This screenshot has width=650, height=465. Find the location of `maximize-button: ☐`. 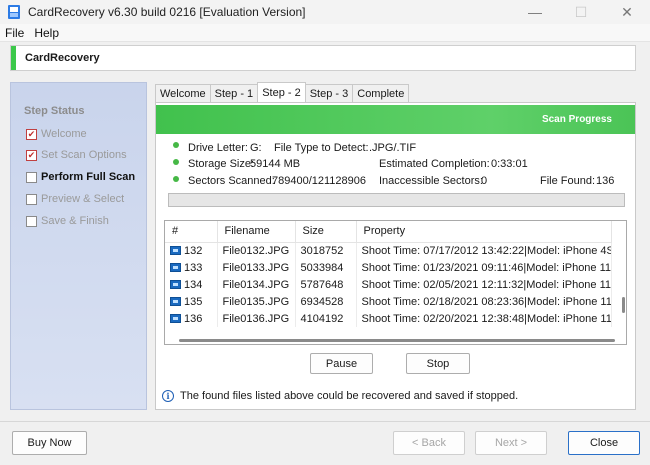

maximize-button: ☐ is located at coordinates (581, 12).